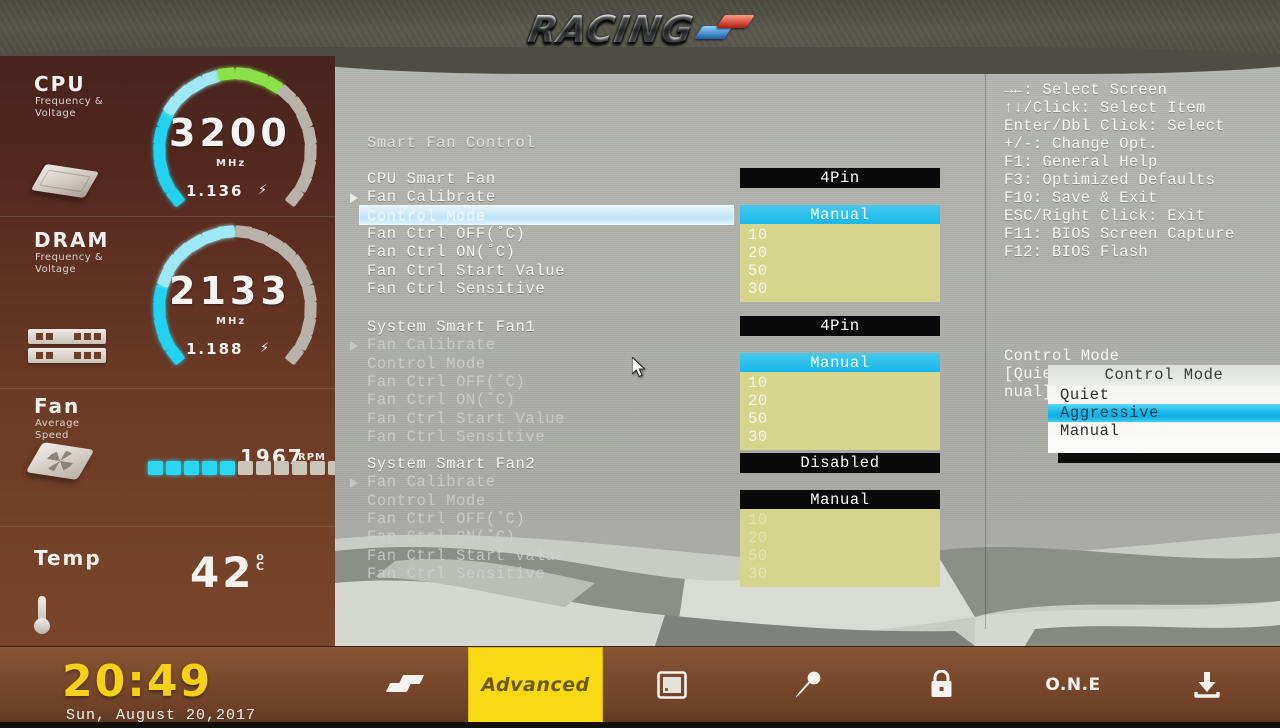  I want to click on dram-voltage-value: 1.188, so click(215, 349).